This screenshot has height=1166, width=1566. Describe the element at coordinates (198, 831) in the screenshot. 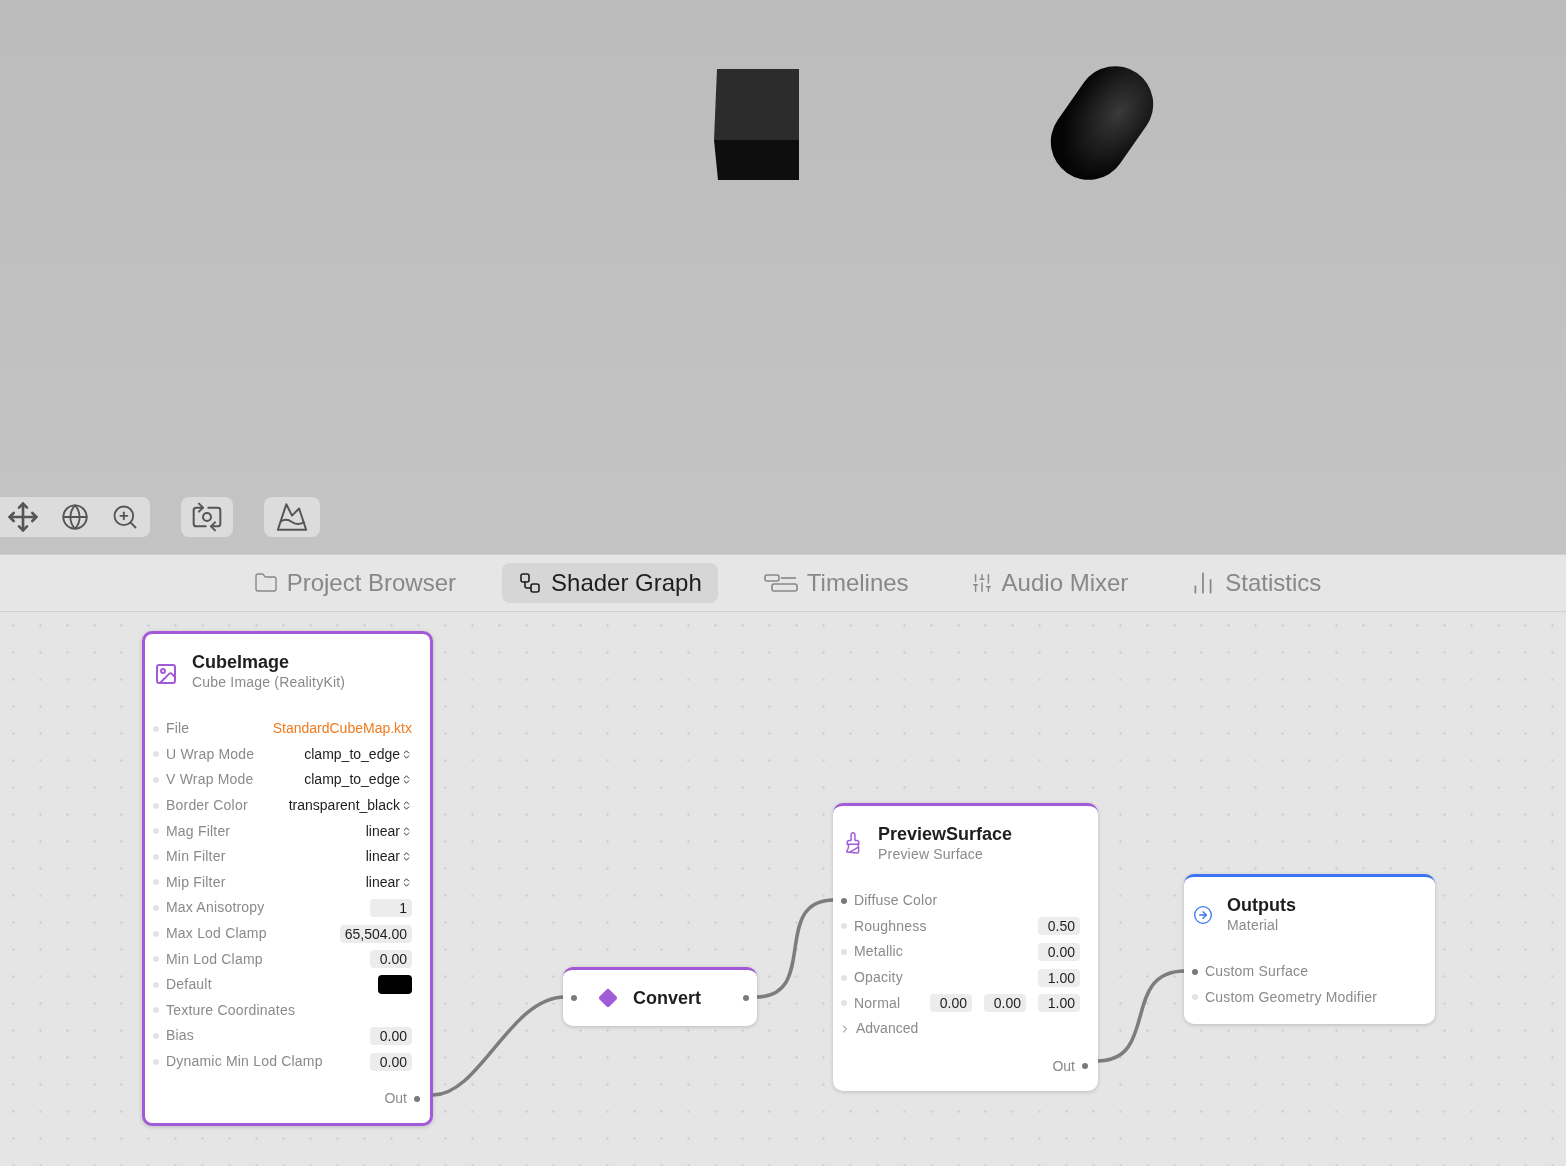

I see `input-label: Mag Filter` at that location.